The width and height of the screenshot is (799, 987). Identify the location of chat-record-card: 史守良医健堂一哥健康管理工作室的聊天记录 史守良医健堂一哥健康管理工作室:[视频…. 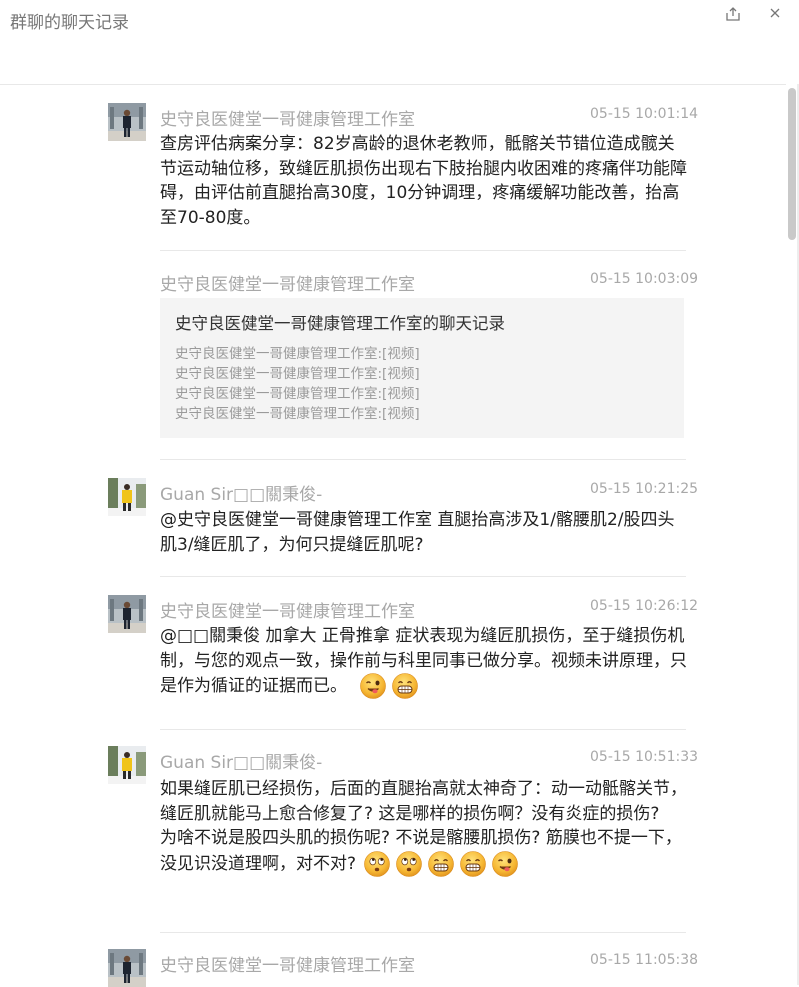
(422, 368).